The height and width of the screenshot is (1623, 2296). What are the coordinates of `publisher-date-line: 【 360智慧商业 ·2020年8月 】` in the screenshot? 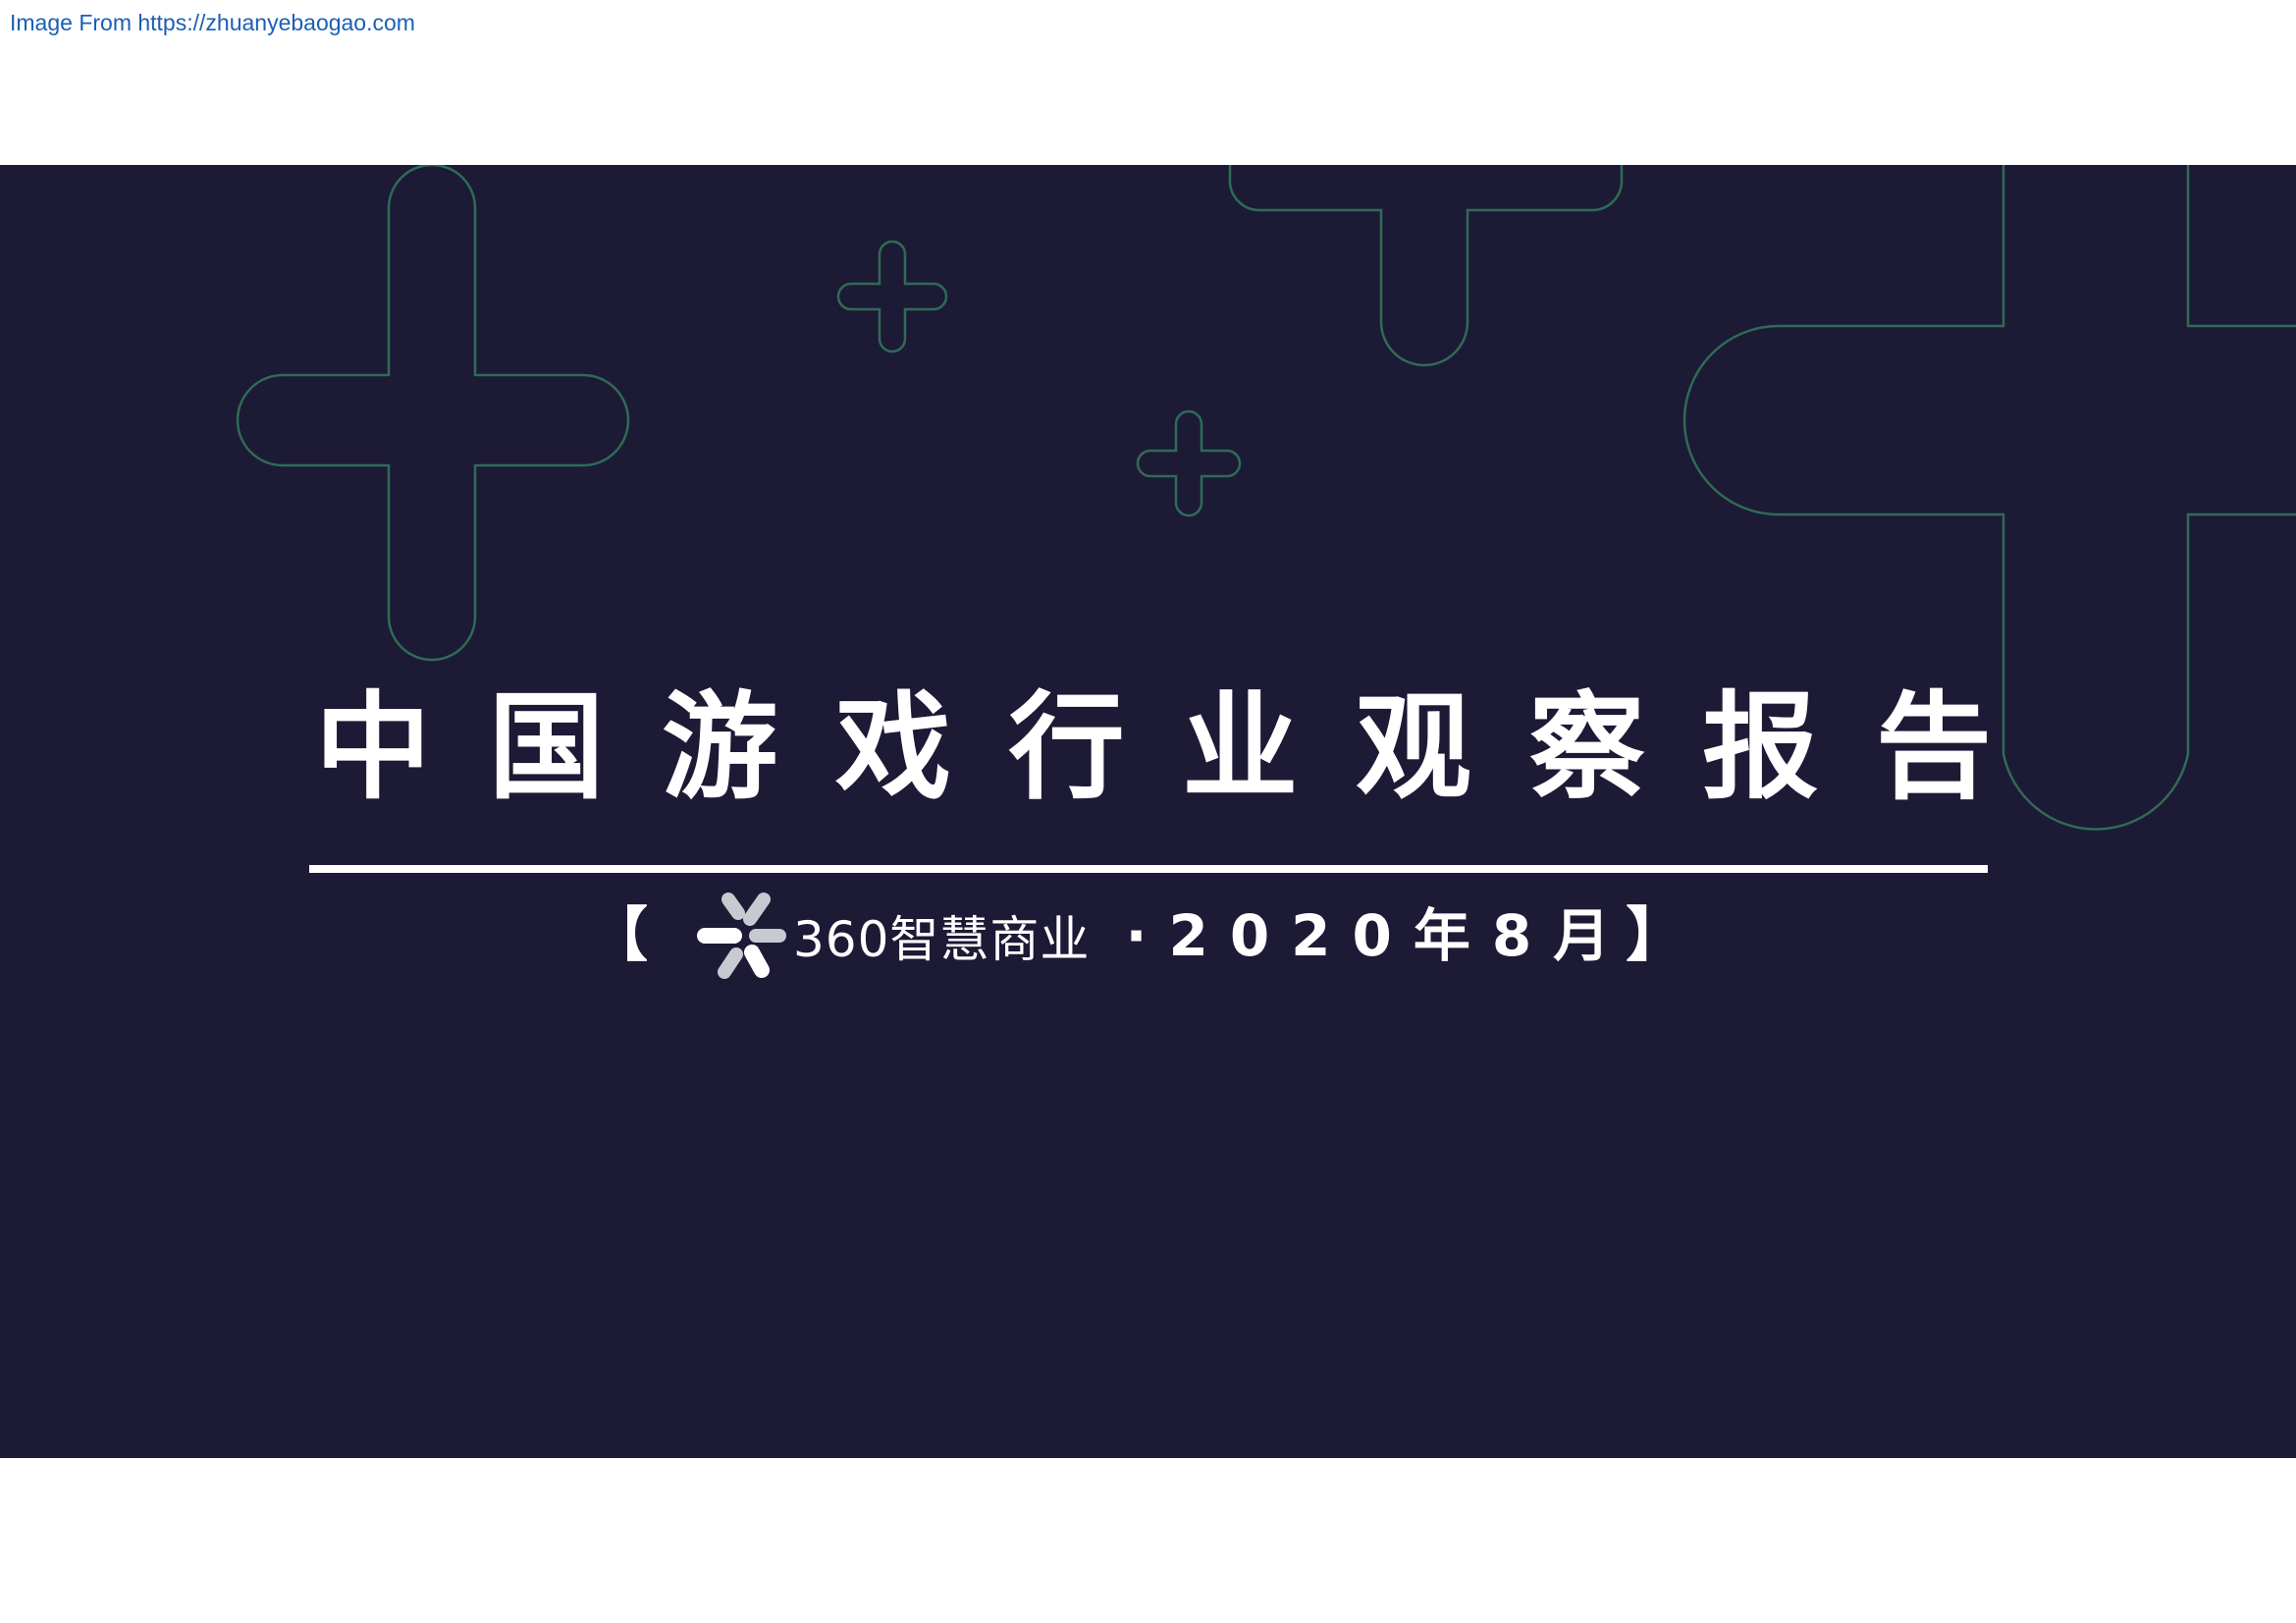 It's located at (1136, 936).